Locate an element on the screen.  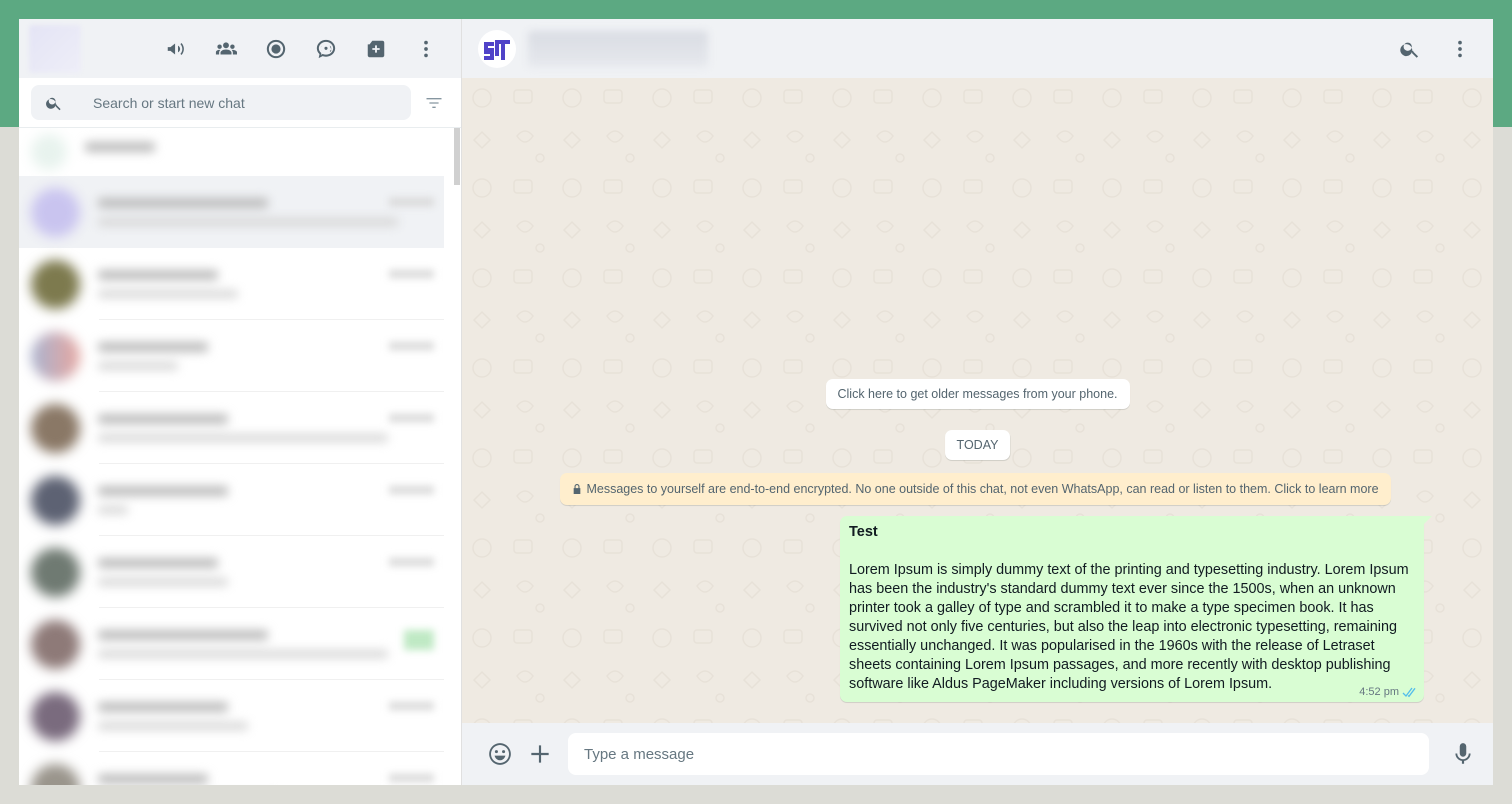
contact-avatar is located at coordinates (497, 48).